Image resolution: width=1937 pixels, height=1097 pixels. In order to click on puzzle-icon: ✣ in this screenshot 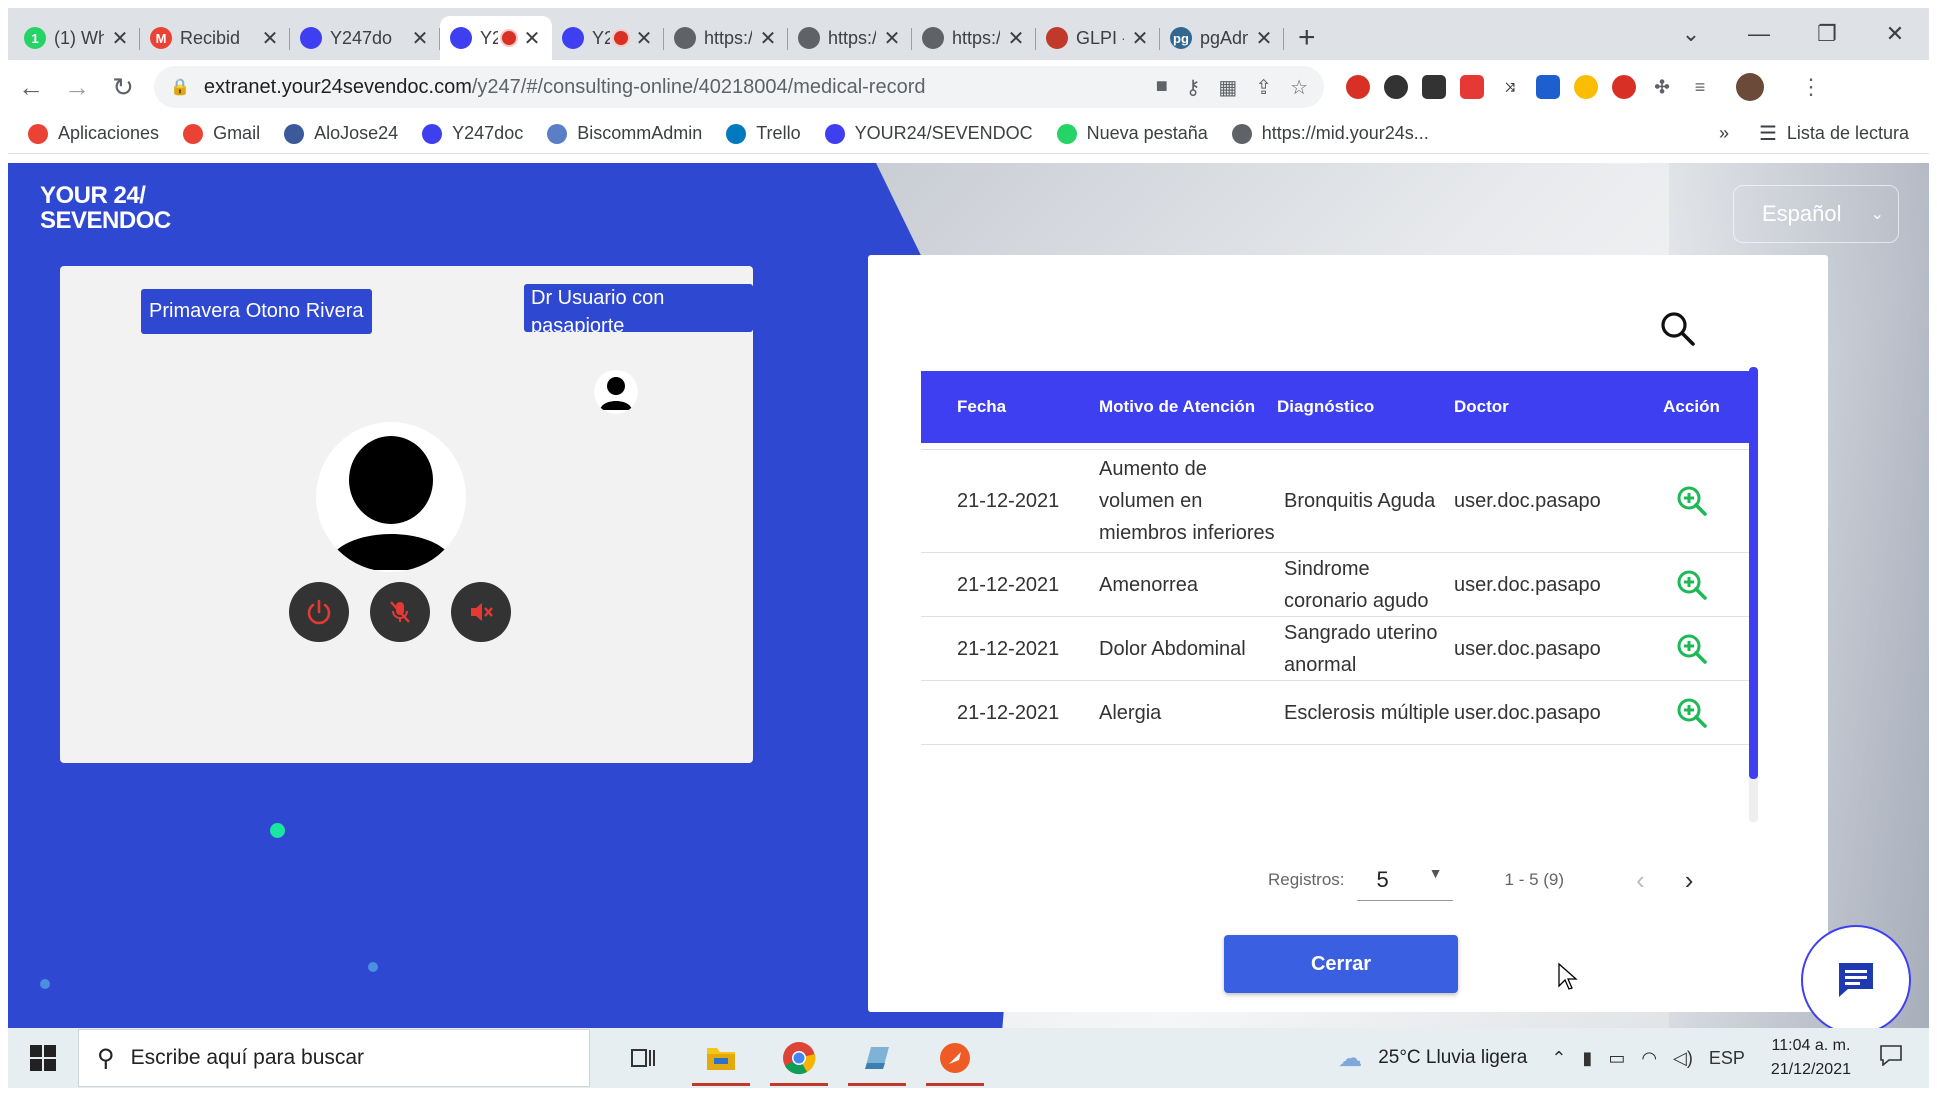, I will do `click(1662, 87)`.